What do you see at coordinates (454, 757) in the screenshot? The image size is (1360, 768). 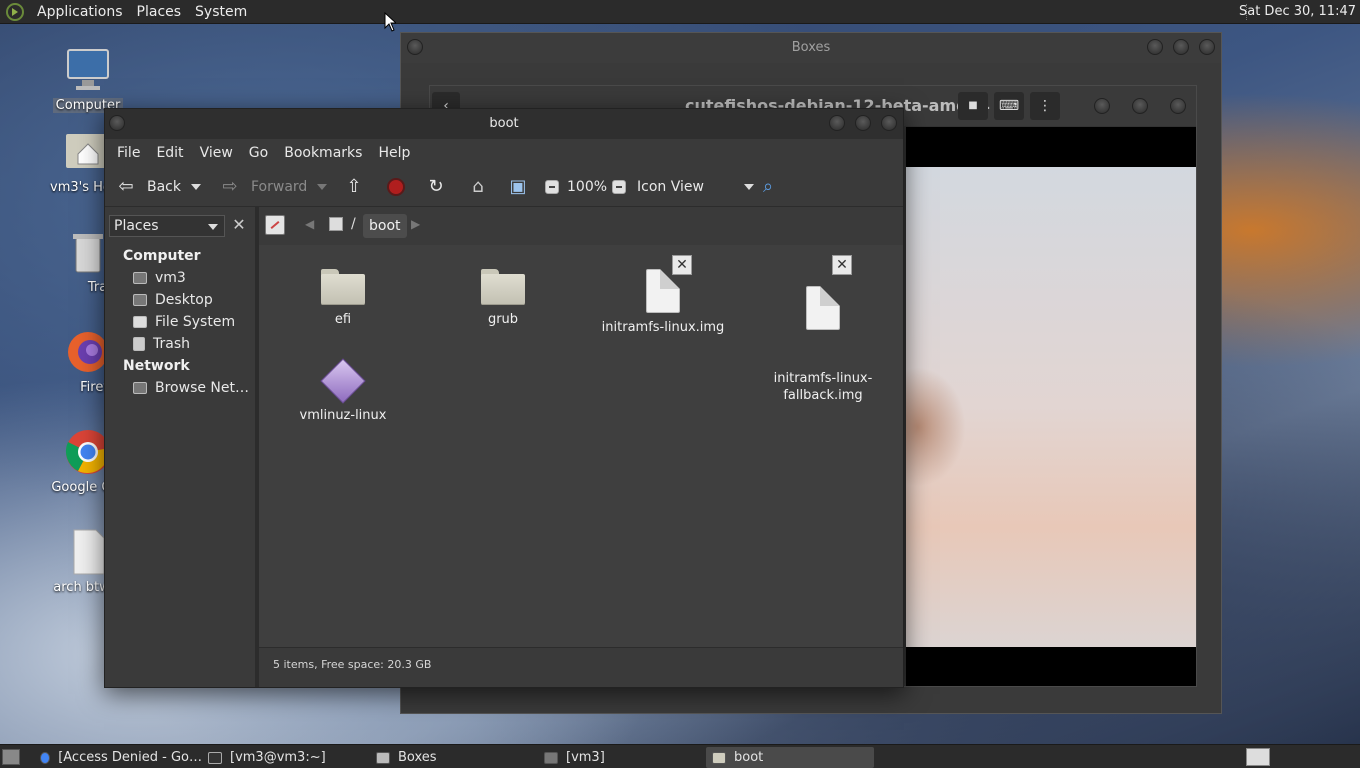 I see `taskbar-item-boxes: Boxes` at bounding box center [454, 757].